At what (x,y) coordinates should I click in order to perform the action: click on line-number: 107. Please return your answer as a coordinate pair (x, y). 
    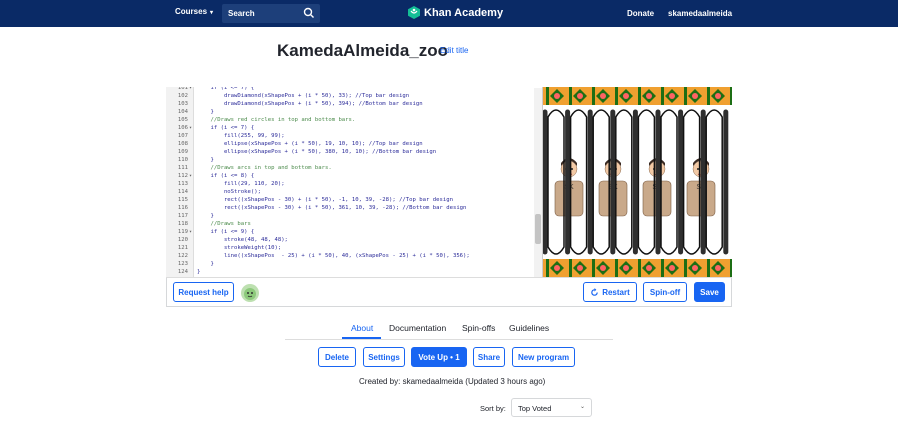
    Looking at the image, I should click on (182, 136).